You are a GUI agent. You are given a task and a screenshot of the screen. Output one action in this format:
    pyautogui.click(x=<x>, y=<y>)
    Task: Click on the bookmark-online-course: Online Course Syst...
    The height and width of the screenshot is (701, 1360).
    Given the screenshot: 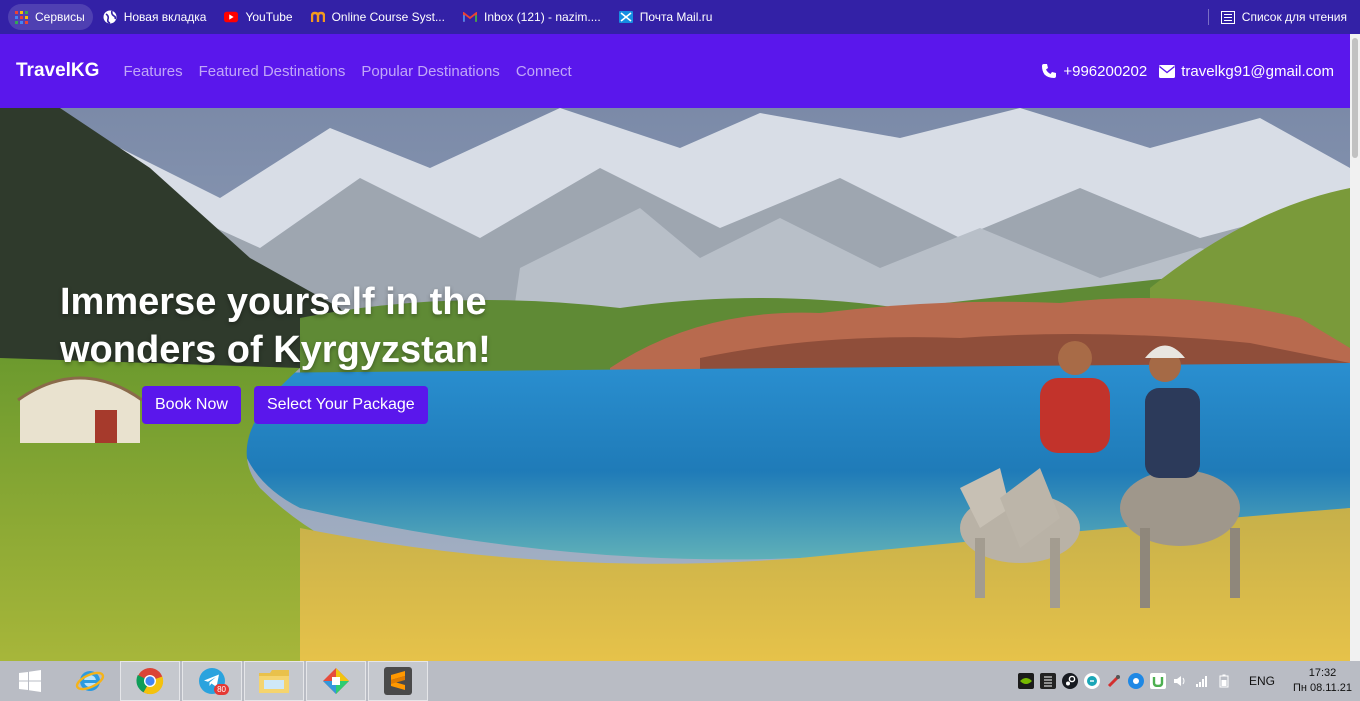 What is the action you would take?
    pyautogui.click(x=379, y=17)
    